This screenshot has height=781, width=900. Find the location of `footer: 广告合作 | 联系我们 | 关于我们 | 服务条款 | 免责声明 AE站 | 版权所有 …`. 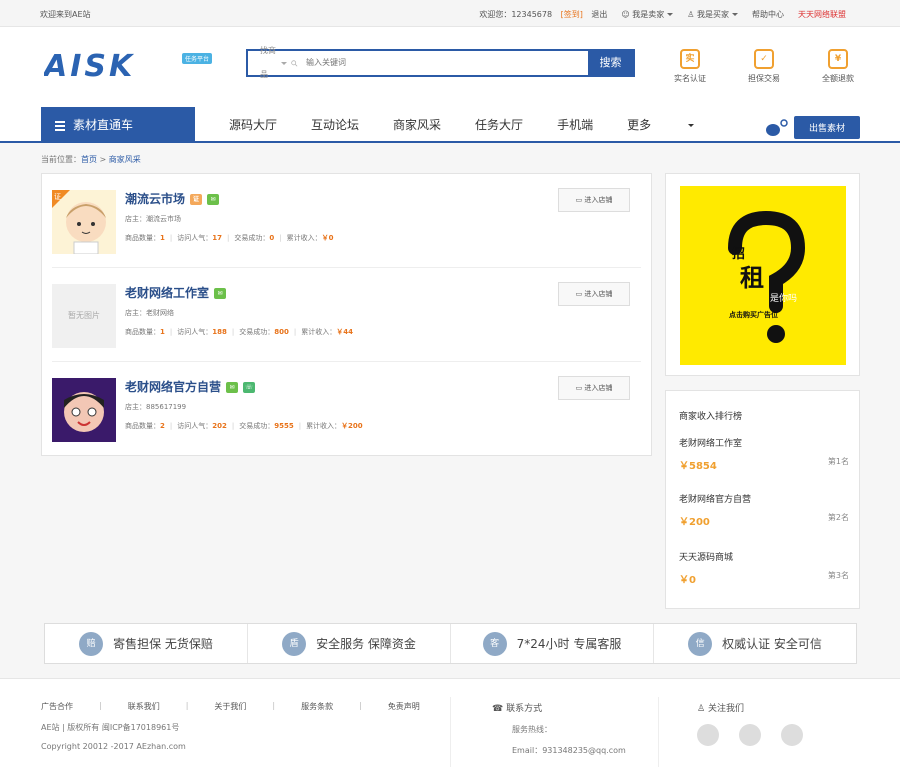

footer: 广告合作 | 联系我们 | 关于我们 | 服务条款 | 免责声明 AE站 | 版权所有 … is located at coordinates (450, 729).